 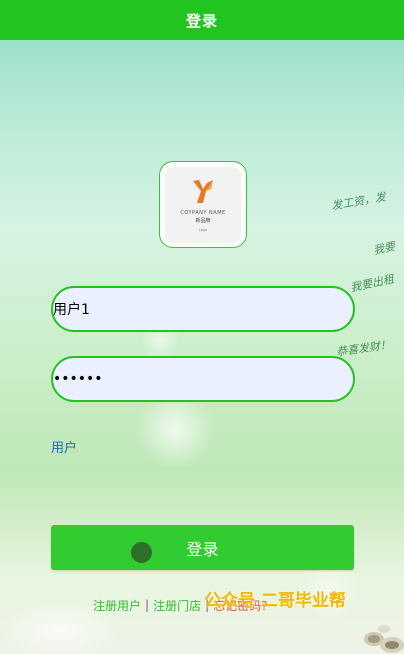 I want to click on decor-text: 我要, so click(x=384, y=248).